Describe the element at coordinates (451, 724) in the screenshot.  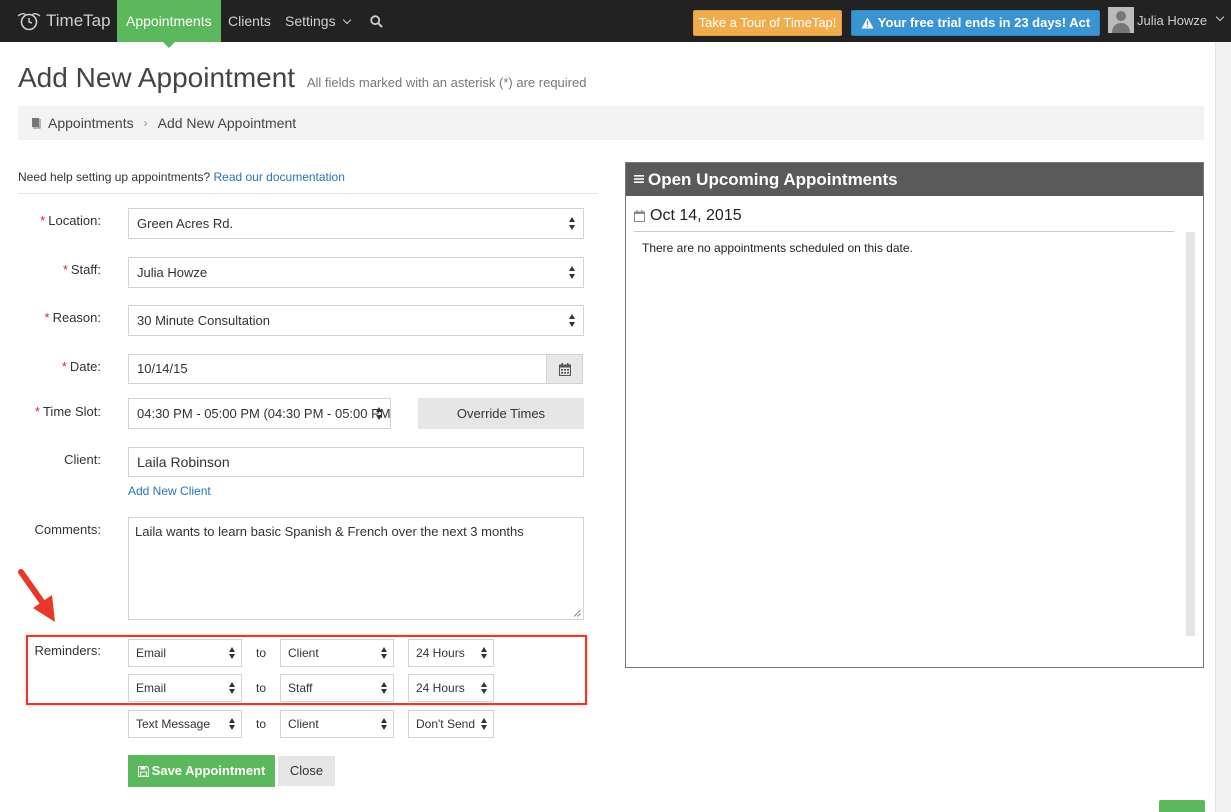
I see `reminder-3-time-select: Don't Send` at that location.